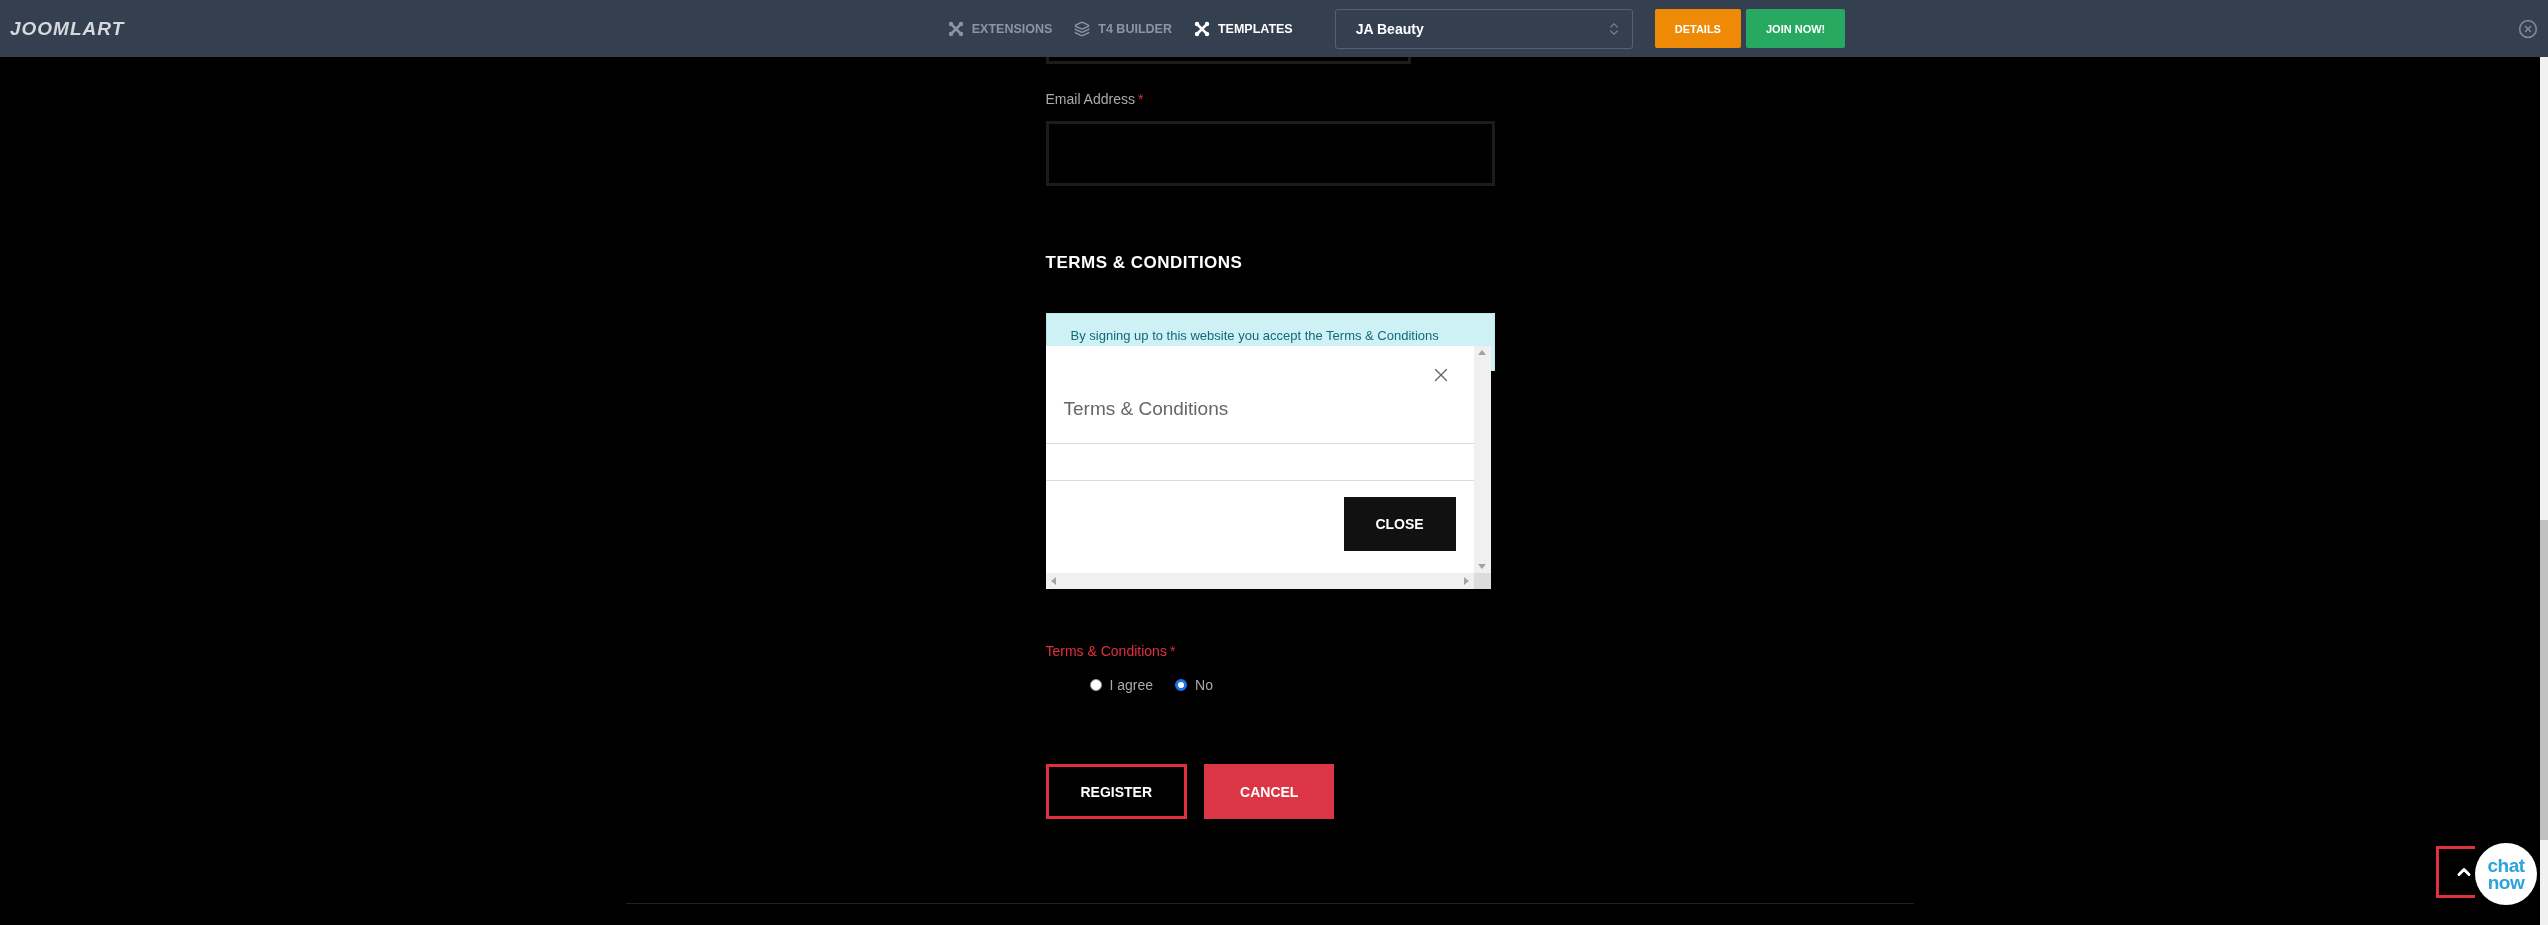 This screenshot has width=2548, height=925. What do you see at coordinates (1053, 581) in the screenshot?
I see `left-arrow-icon` at bounding box center [1053, 581].